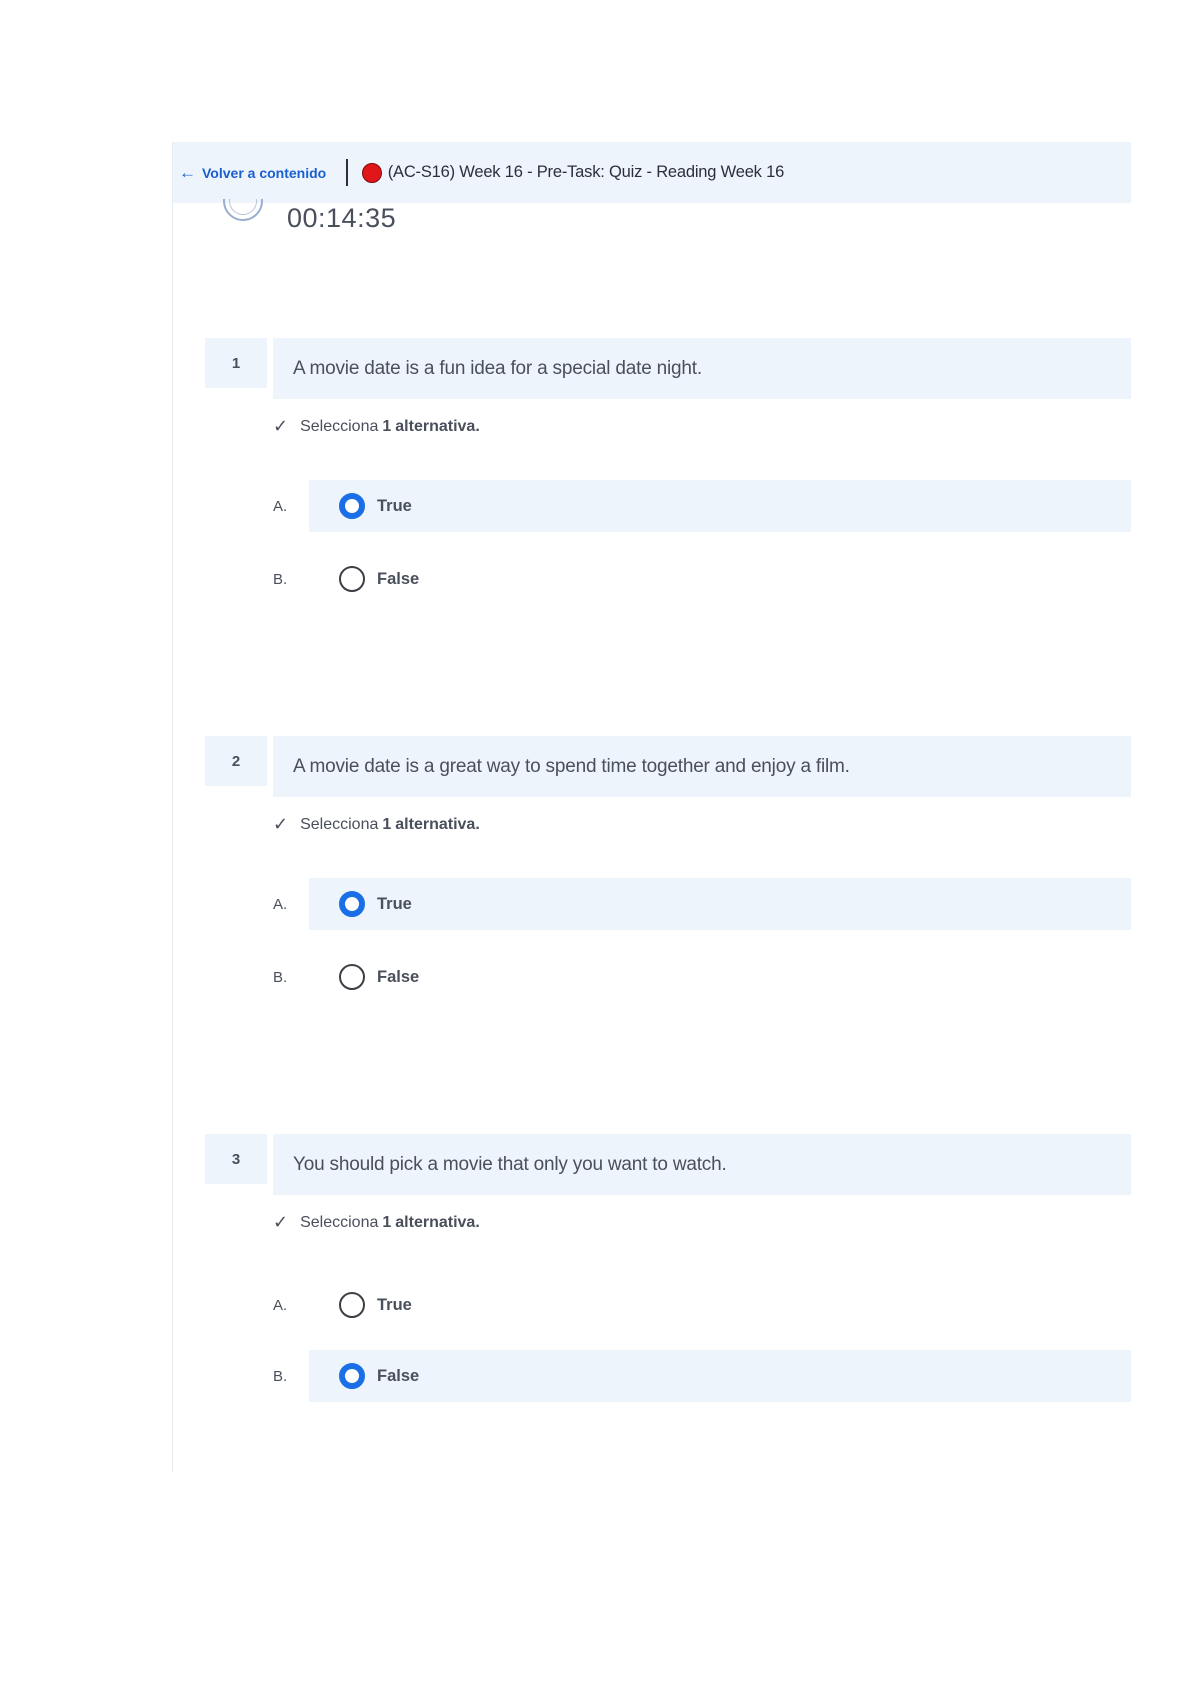 This screenshot has height=1696, width=1200. What do you see at coordinates (236, 761) in the screenshot?
I see `question-number: 2` at bounding box center [236, 761].